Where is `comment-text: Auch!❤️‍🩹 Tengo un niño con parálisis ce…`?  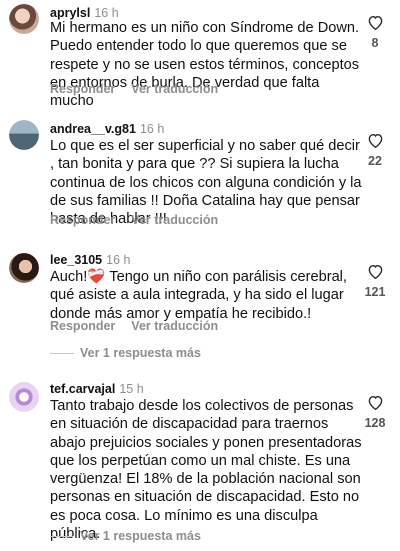 comment-text: Auch!❤️‍🩹 Tengo un niño con parálisis ce… is located at coordinates (198, 295).